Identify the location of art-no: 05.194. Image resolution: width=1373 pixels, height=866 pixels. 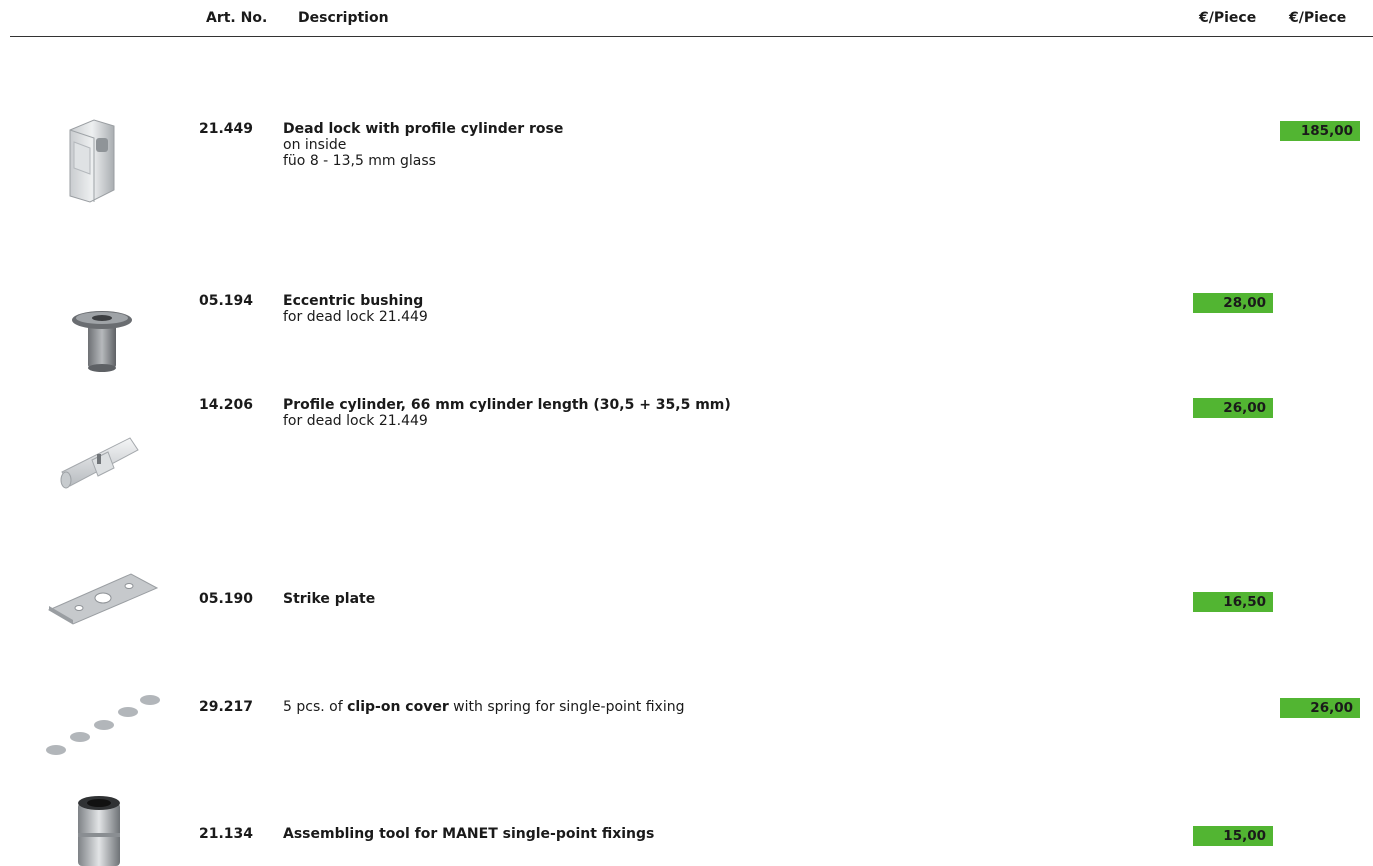
(226, 301).